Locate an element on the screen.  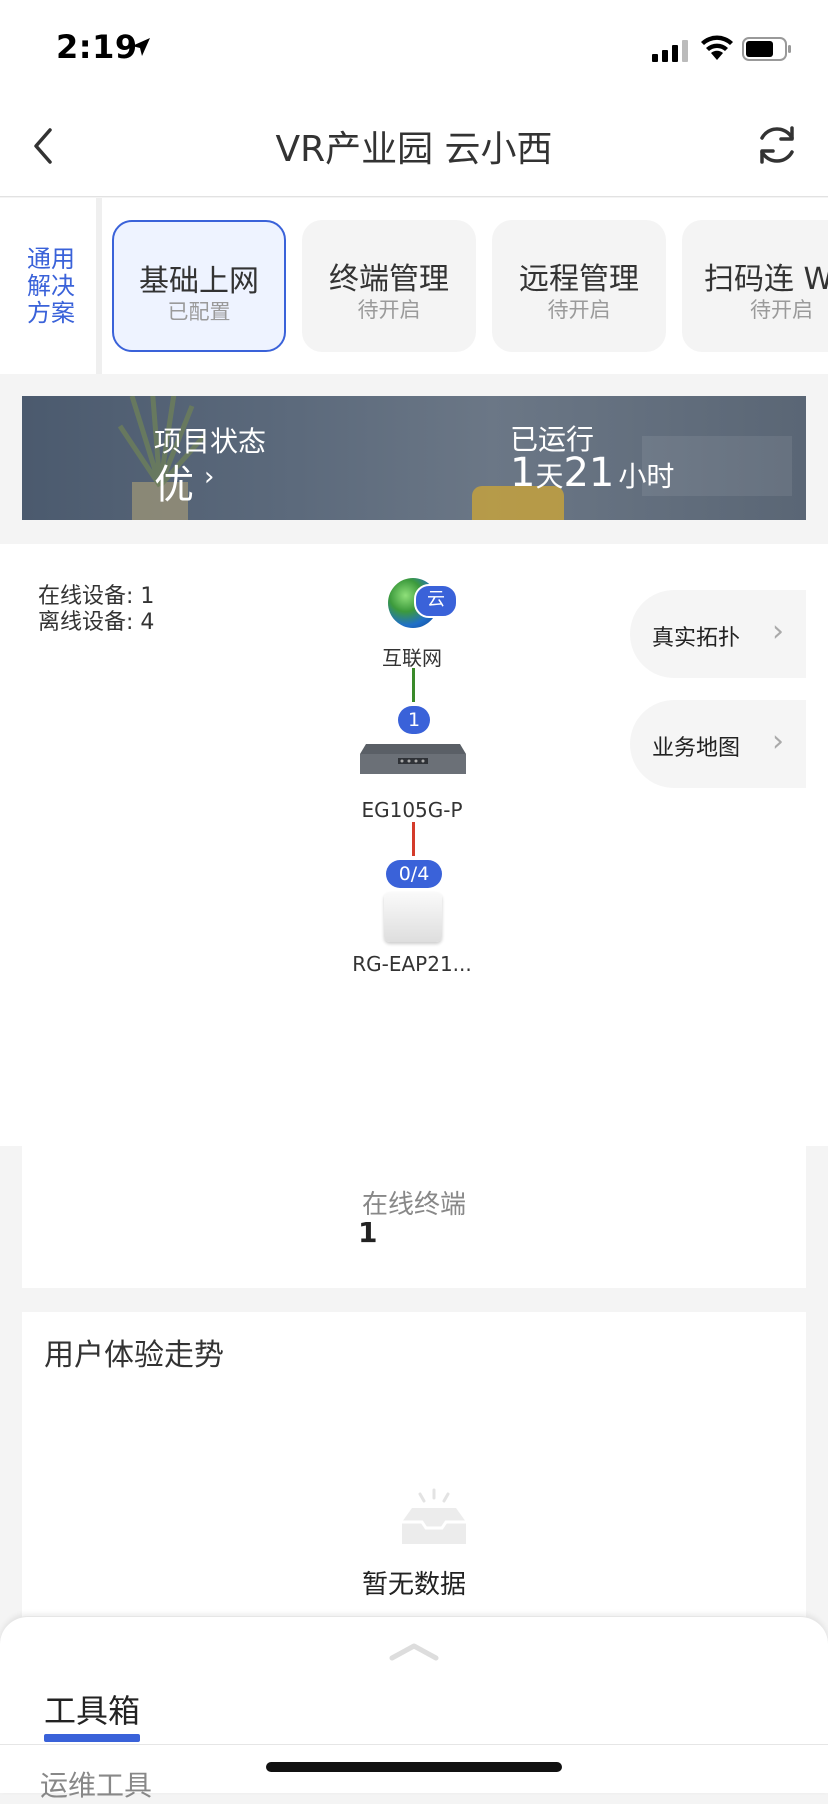
chevron-up-icon is located at coordinates (414, 1651).